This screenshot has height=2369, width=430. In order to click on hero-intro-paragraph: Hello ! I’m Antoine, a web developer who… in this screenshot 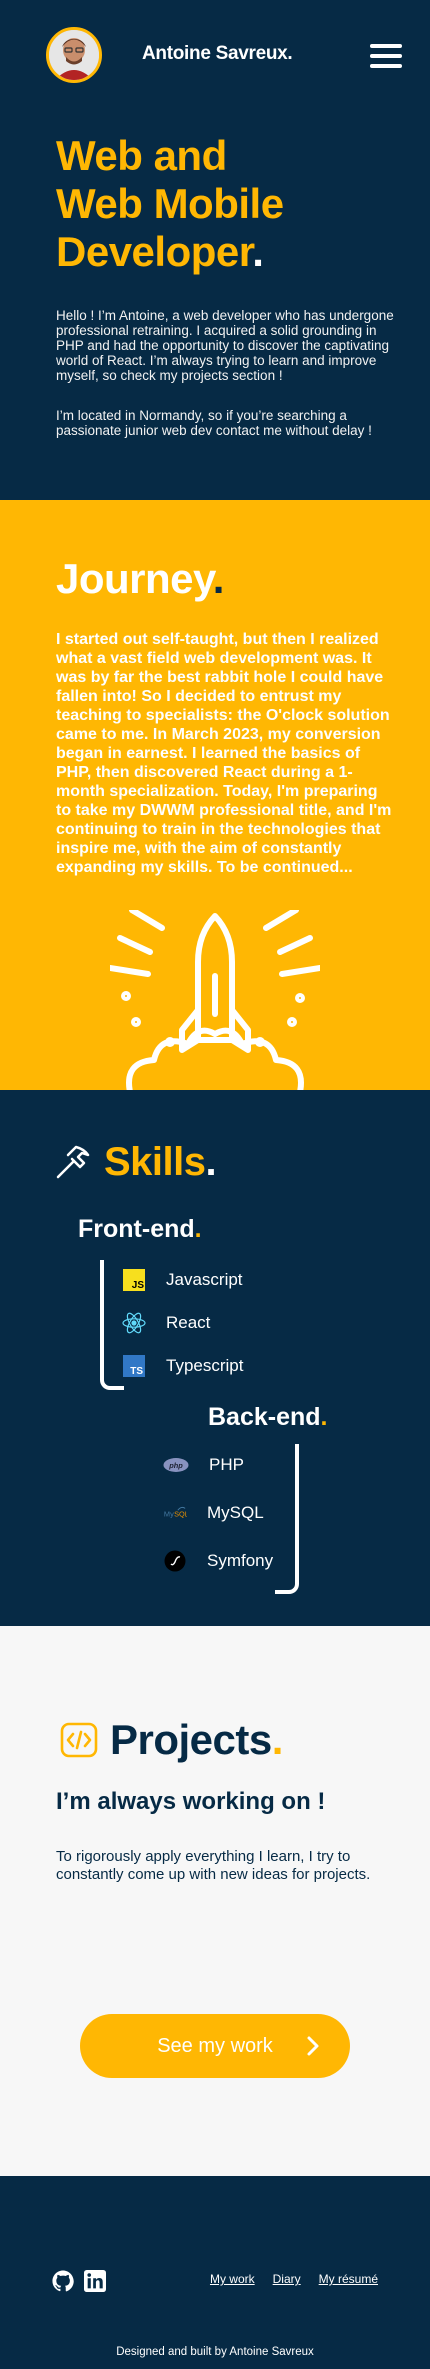, I will do `click(225, 345)`.